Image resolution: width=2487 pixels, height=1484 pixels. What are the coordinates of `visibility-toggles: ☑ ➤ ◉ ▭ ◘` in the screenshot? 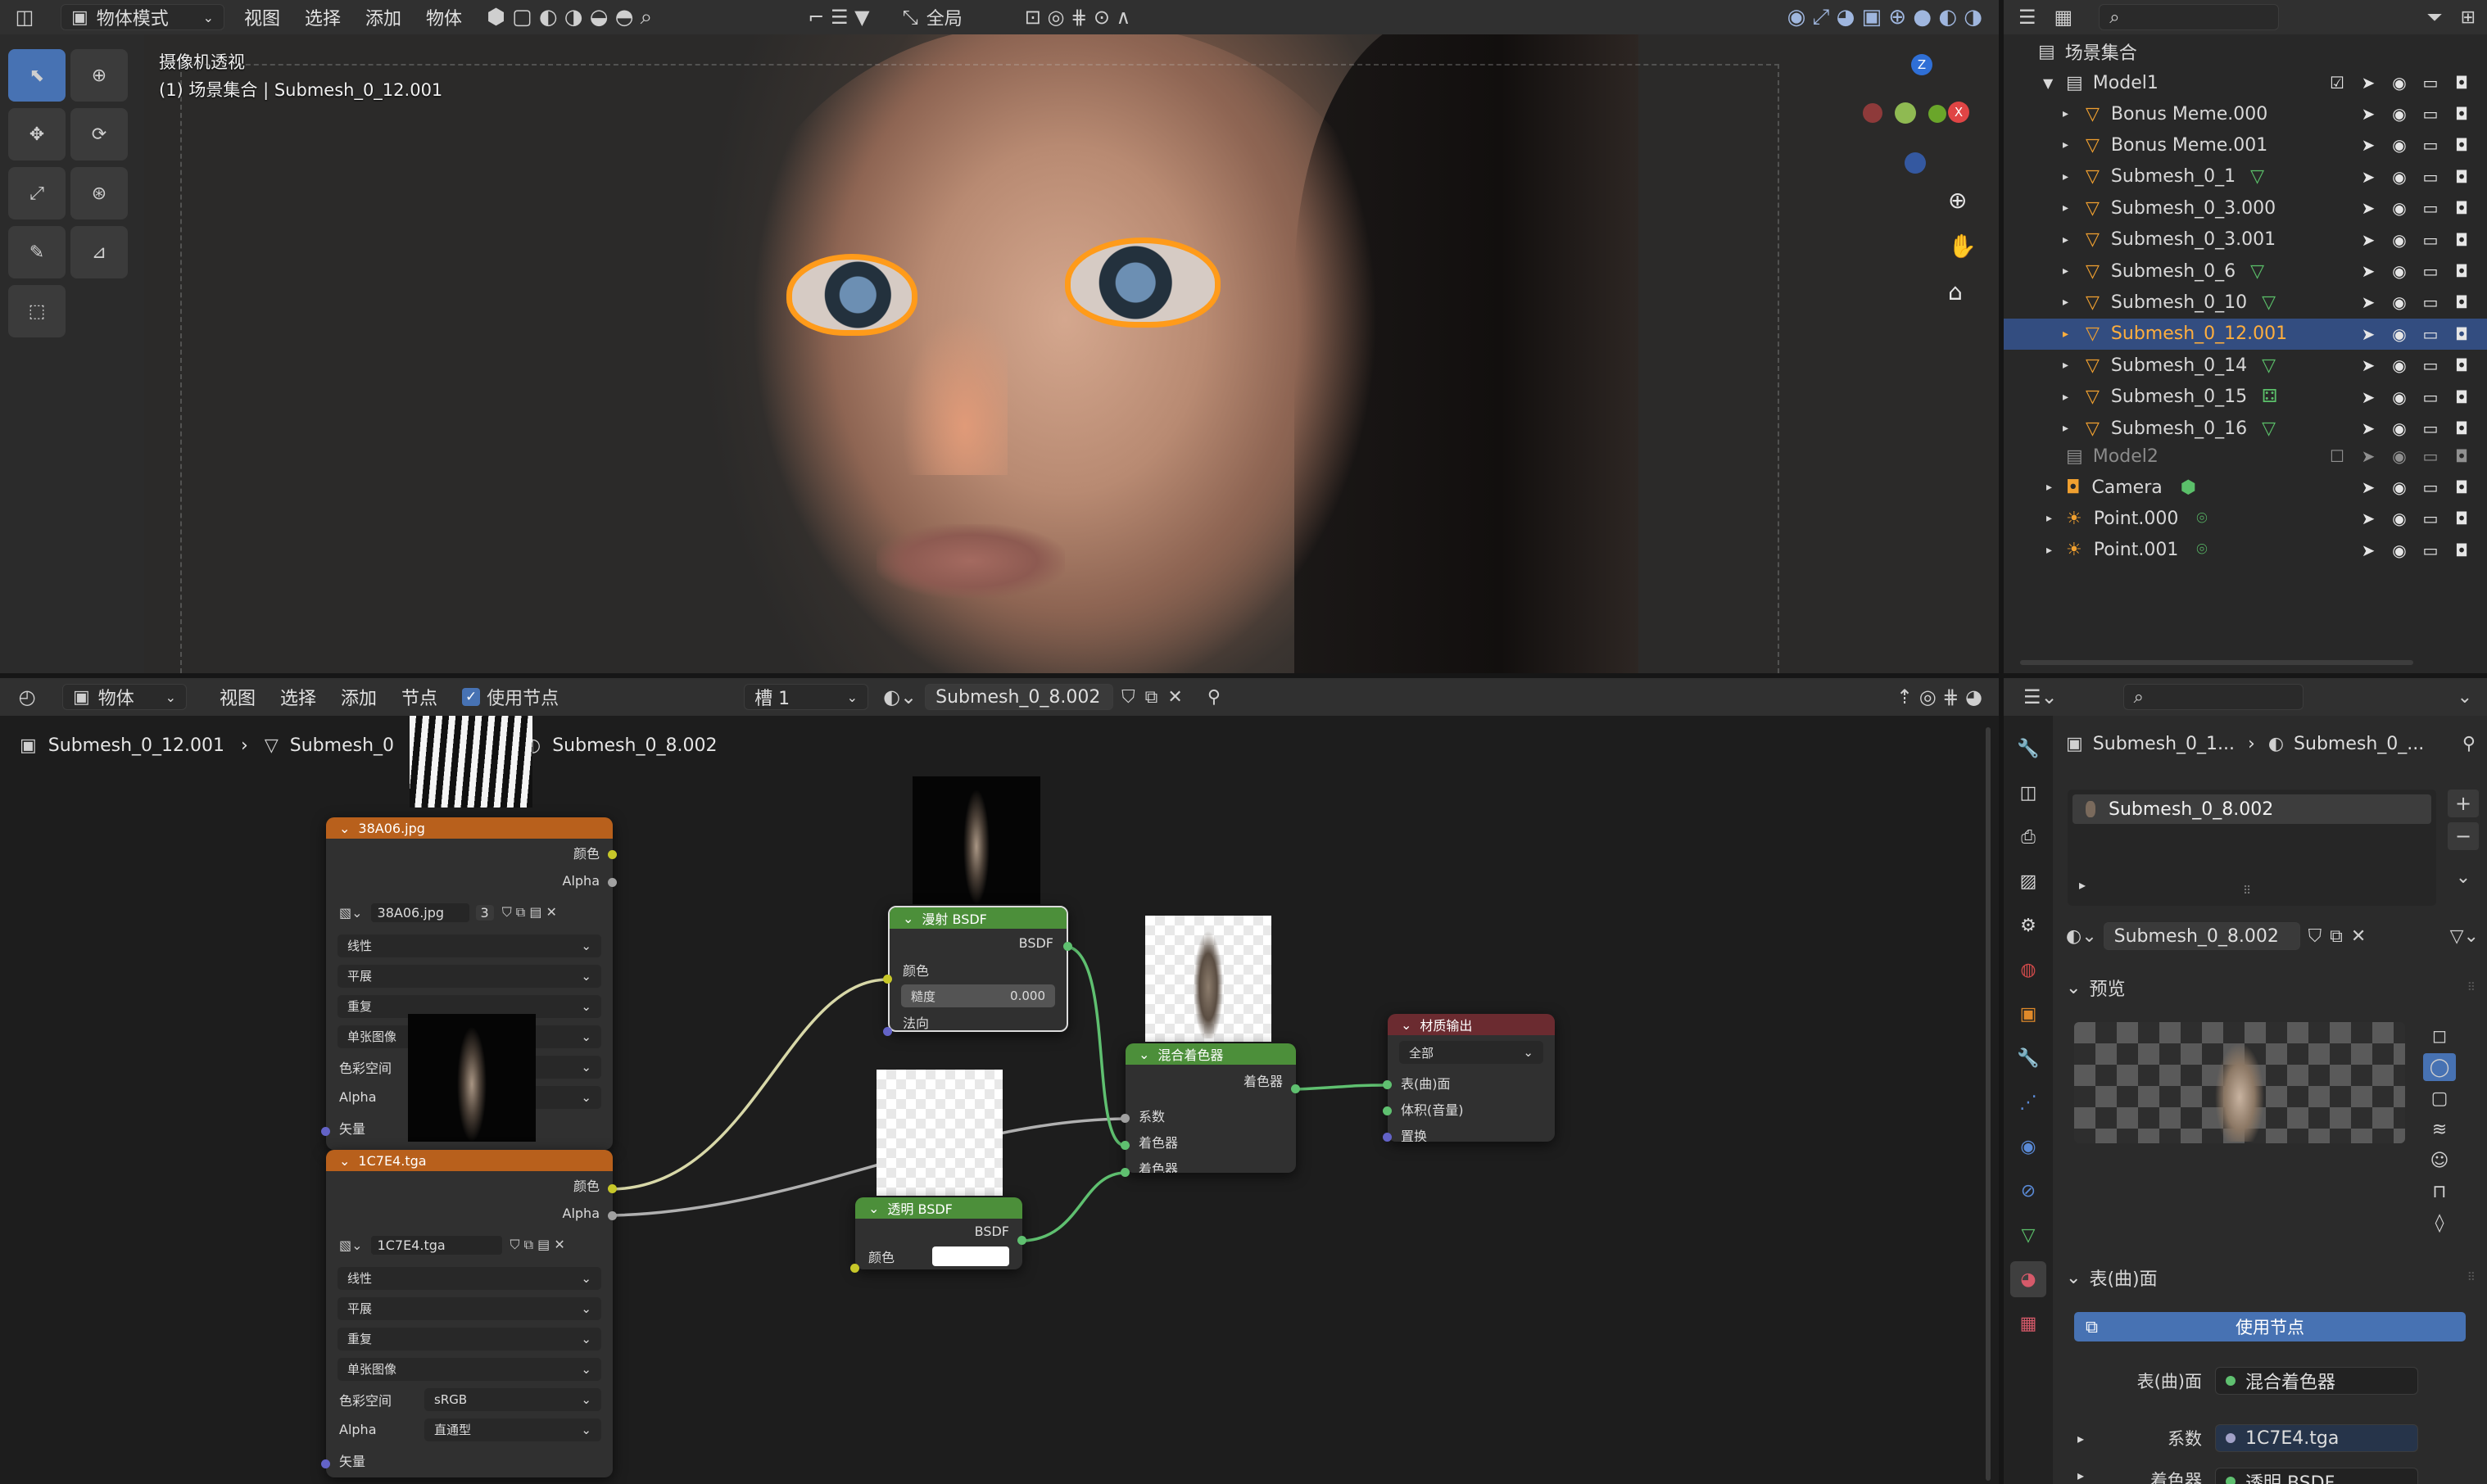 It's located at (2406, 82).